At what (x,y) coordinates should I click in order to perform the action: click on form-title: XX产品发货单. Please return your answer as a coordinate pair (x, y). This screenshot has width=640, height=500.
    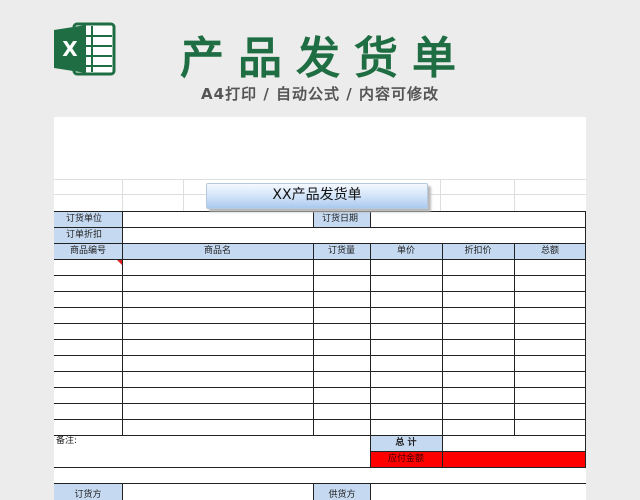
    Looking at the image, I should click on (317, 196).